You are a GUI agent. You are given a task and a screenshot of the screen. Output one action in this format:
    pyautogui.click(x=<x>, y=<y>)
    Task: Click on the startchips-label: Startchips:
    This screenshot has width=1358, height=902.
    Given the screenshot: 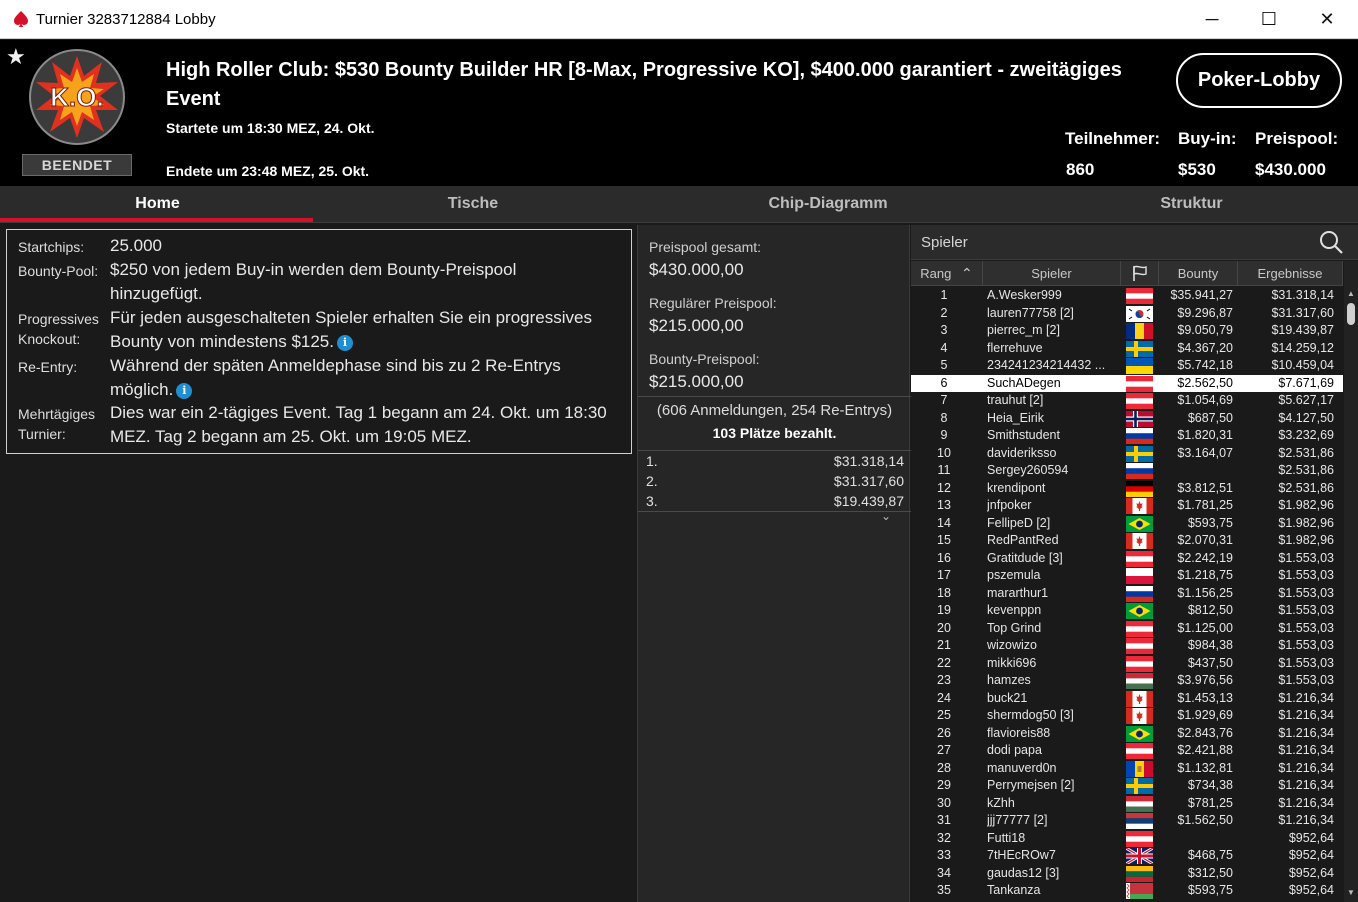 What is the action you would take?
    pyautogui.click(x=51, y=247)
    